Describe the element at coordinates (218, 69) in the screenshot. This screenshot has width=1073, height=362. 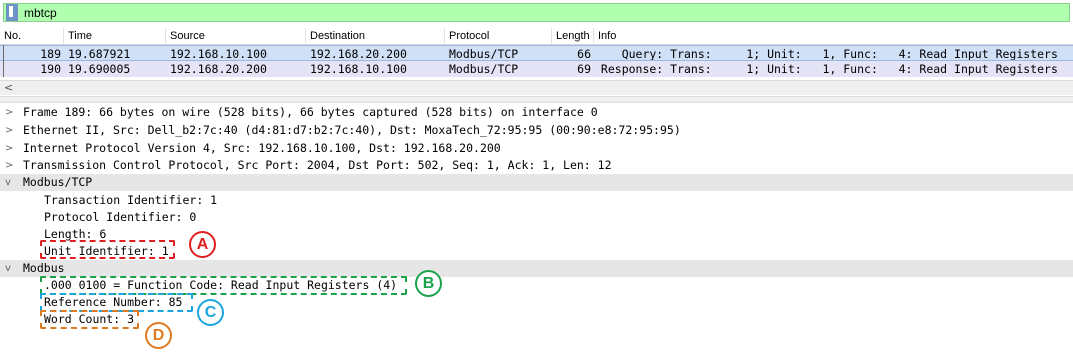
I see `packet-source: 192.168.20.200` at that location.